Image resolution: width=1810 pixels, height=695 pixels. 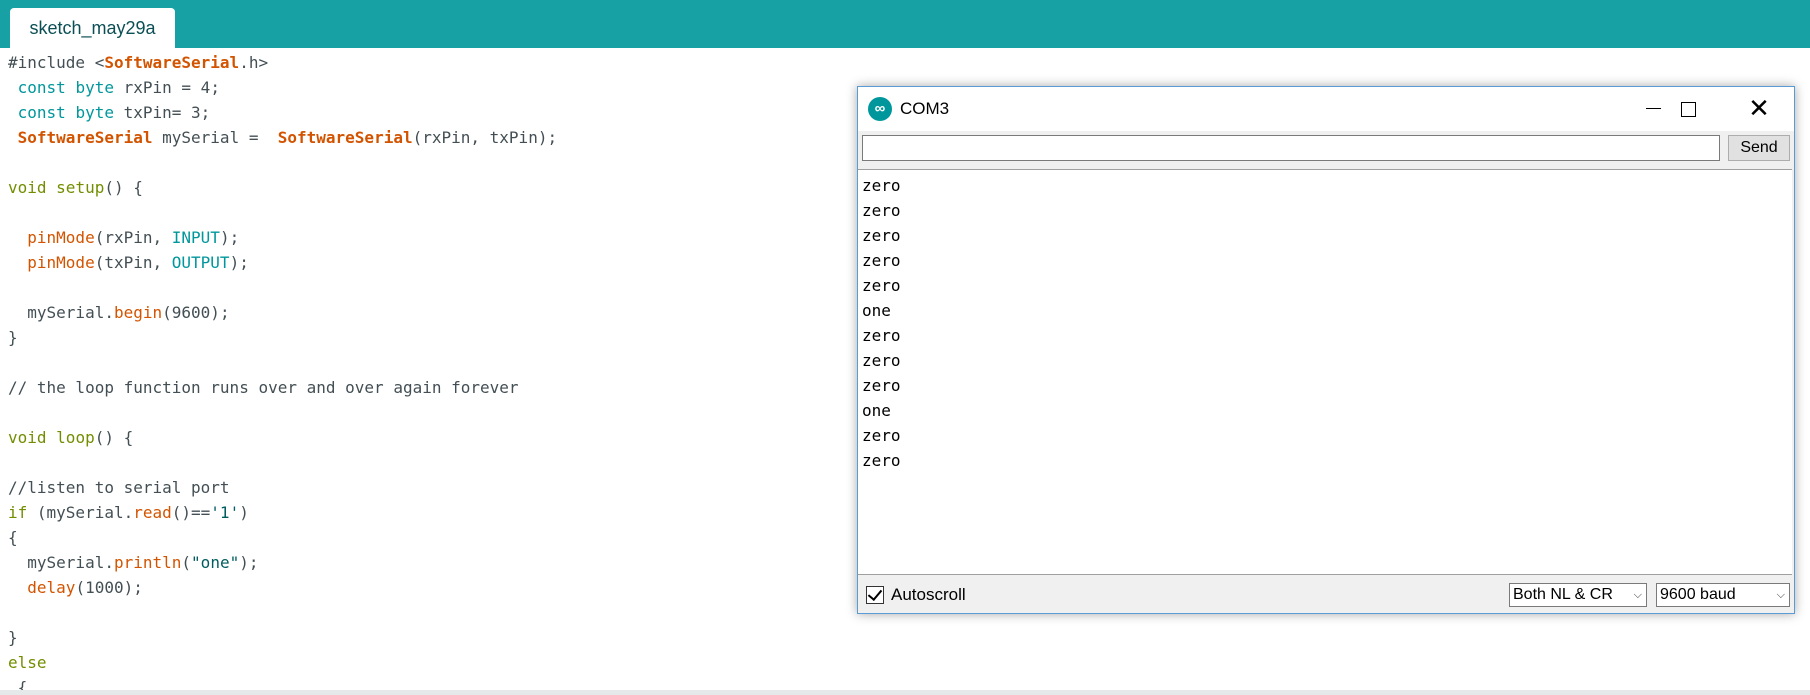 What do you see at coordinates (196, 312) in the screenshot?
I see `code-token: (9600);` at bounding box center [196, 312].